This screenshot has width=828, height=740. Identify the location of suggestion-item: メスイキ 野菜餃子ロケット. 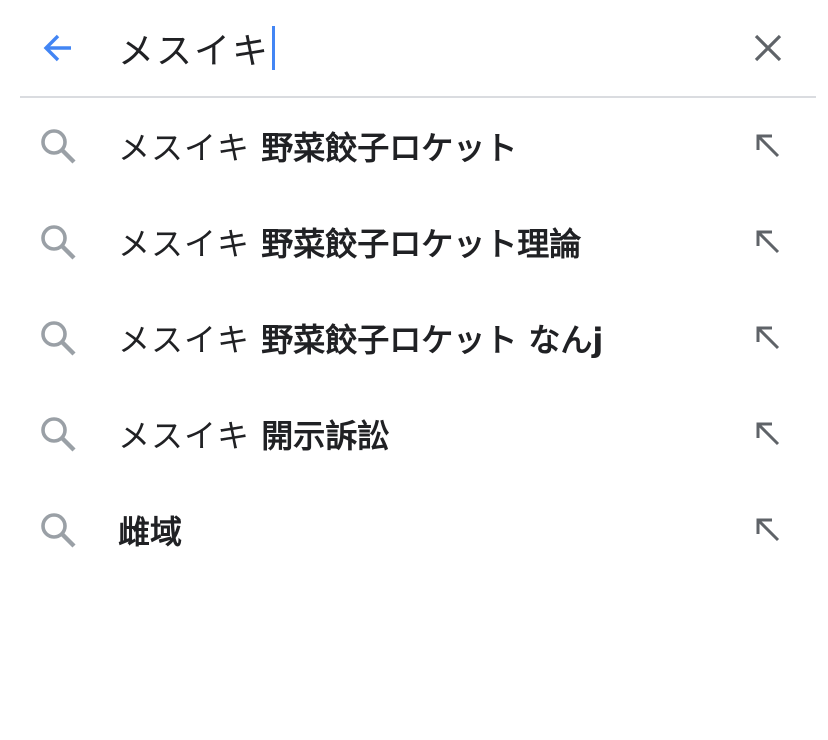
(414, 146).